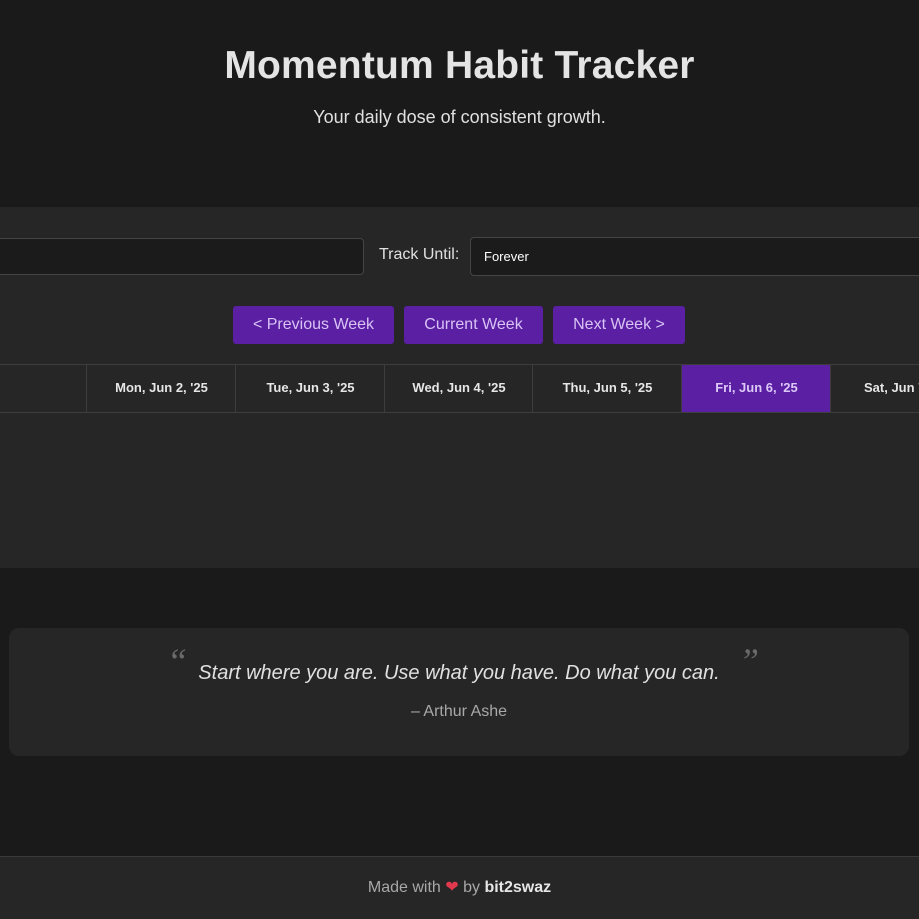  I want to click on track-until-label: Track Until:, so click(419, 254).